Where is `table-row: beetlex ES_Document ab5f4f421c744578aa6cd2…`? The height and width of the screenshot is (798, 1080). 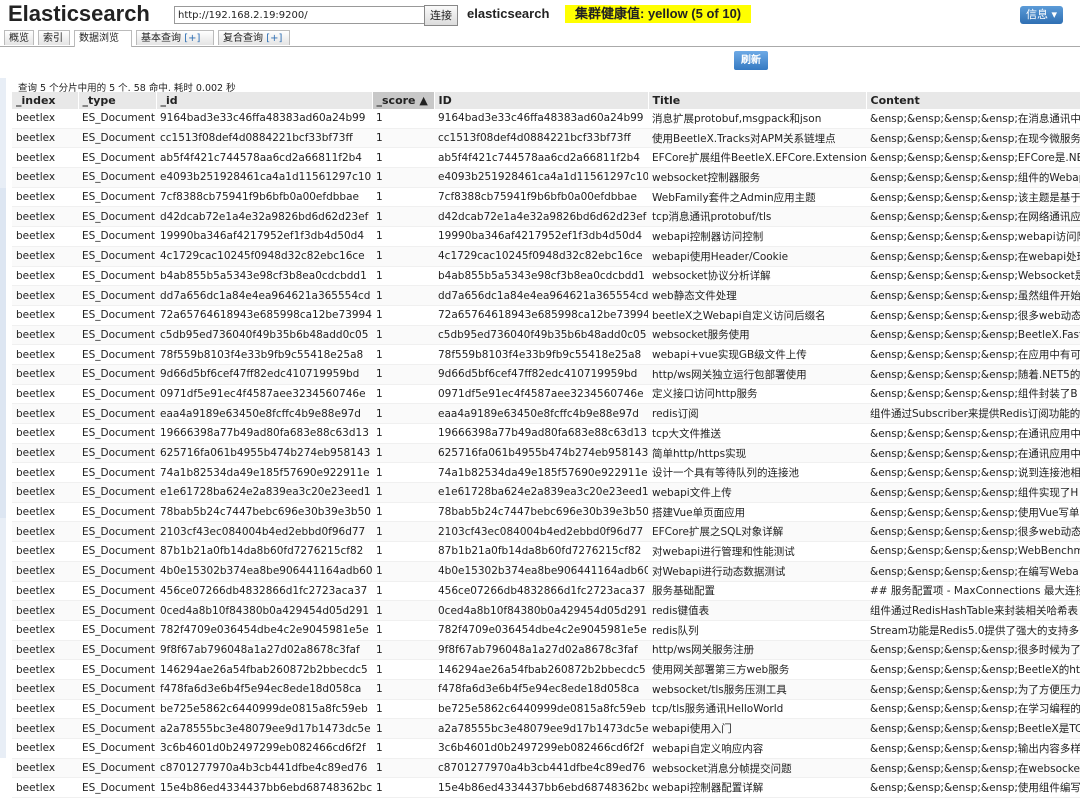
table-row: beetlex ES_Document ab5f4f421c744578aa6cd2… is located at coordinates (546, 158).